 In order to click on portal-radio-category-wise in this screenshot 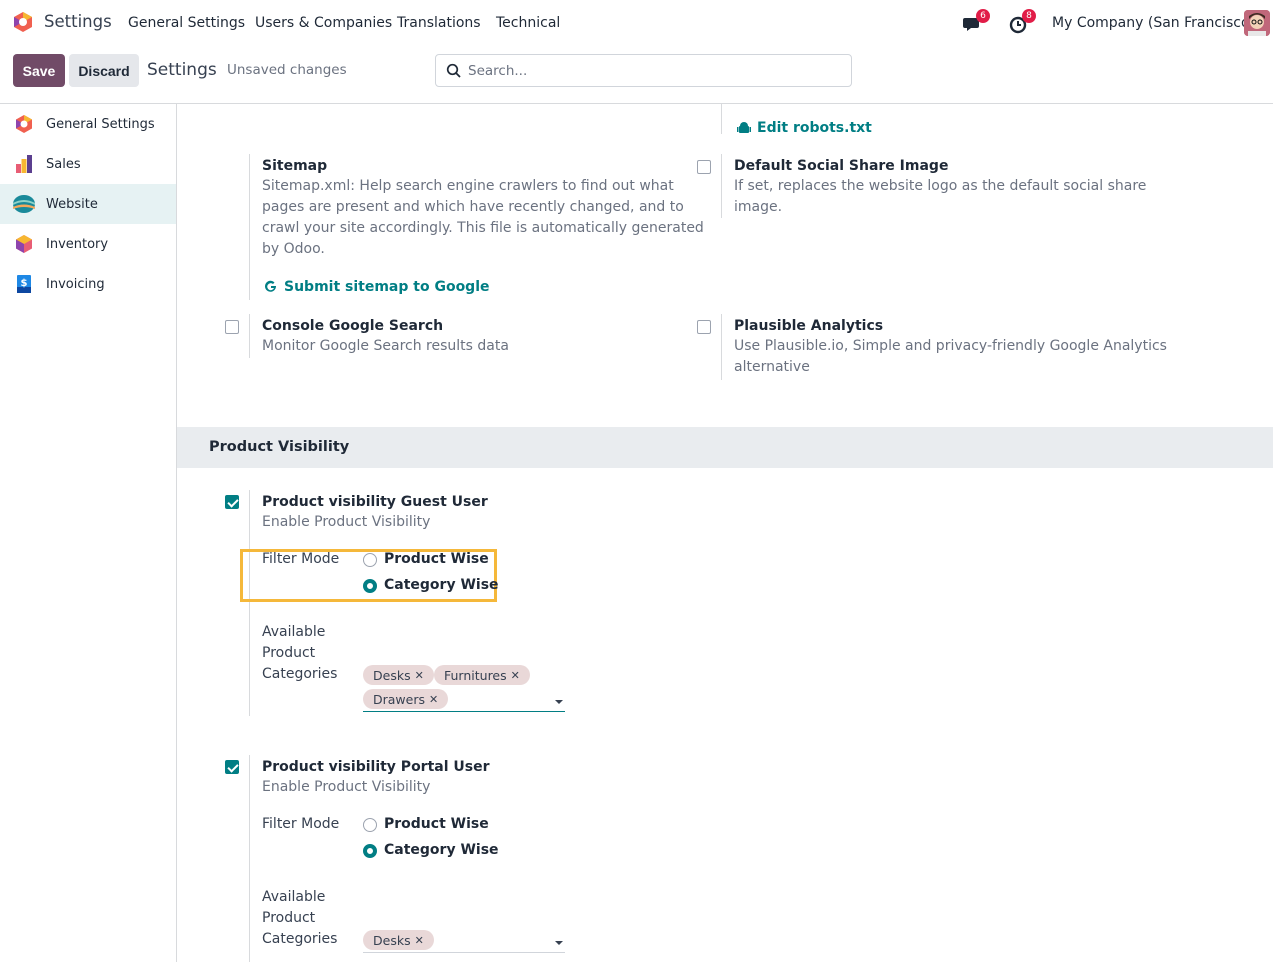, I will do `click(370, 851)`.